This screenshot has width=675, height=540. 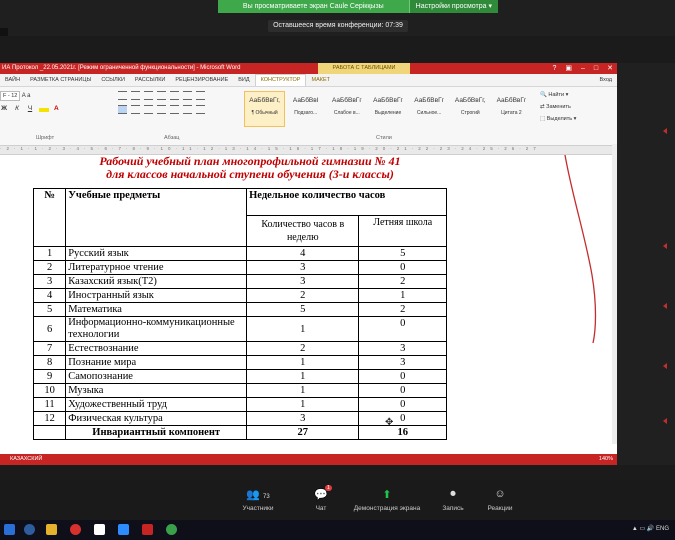 What do you see at coordinates (148, 109) in the screenshot?
I see `align-right-icon` at bounding box center [148, 109].